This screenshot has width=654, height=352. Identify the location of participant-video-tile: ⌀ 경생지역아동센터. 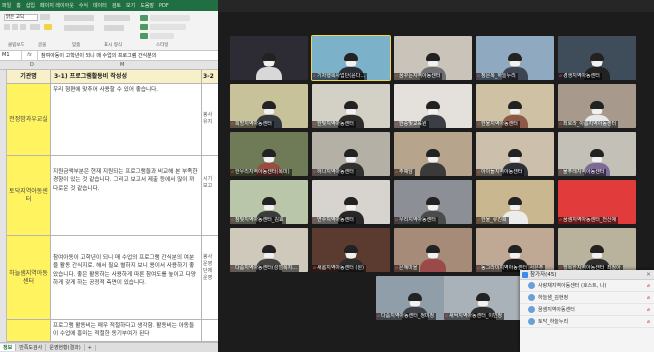
(597, 58).